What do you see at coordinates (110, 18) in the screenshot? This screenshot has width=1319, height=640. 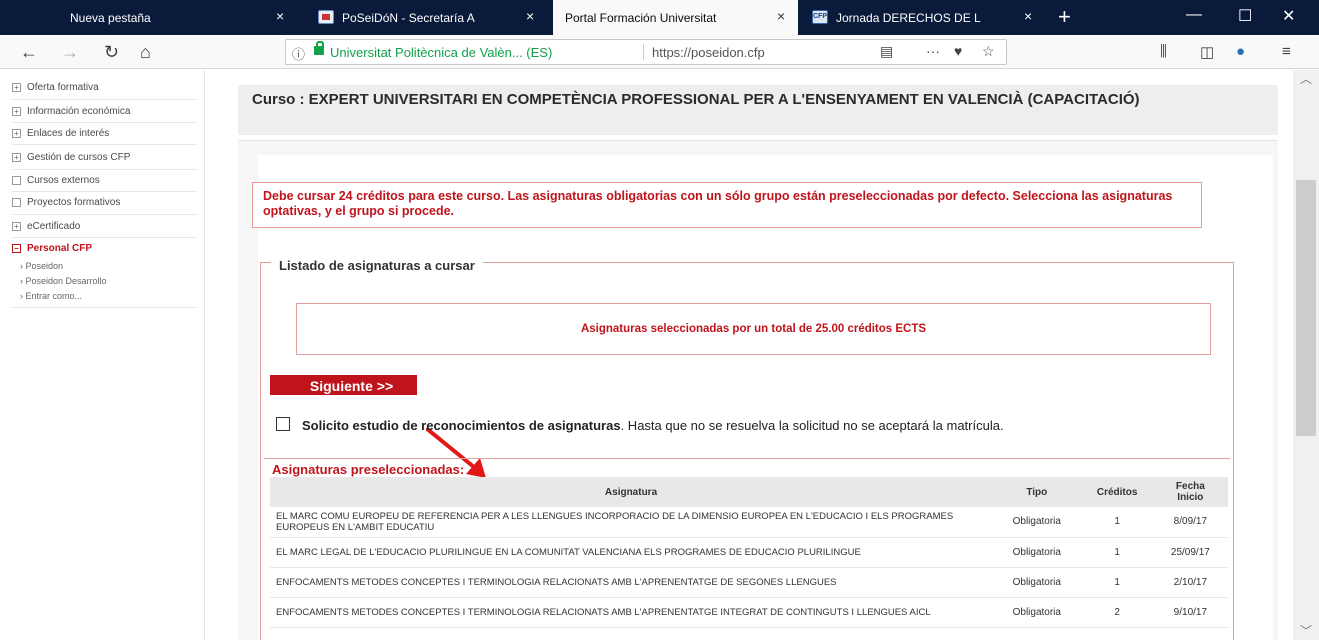 I see `tab-title: Nueva pestaña` at bounding box center [110, 18].